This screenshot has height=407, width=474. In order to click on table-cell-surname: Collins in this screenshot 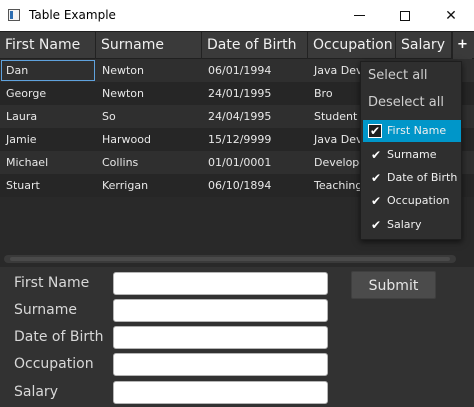, I will do `click(149, 162)`.